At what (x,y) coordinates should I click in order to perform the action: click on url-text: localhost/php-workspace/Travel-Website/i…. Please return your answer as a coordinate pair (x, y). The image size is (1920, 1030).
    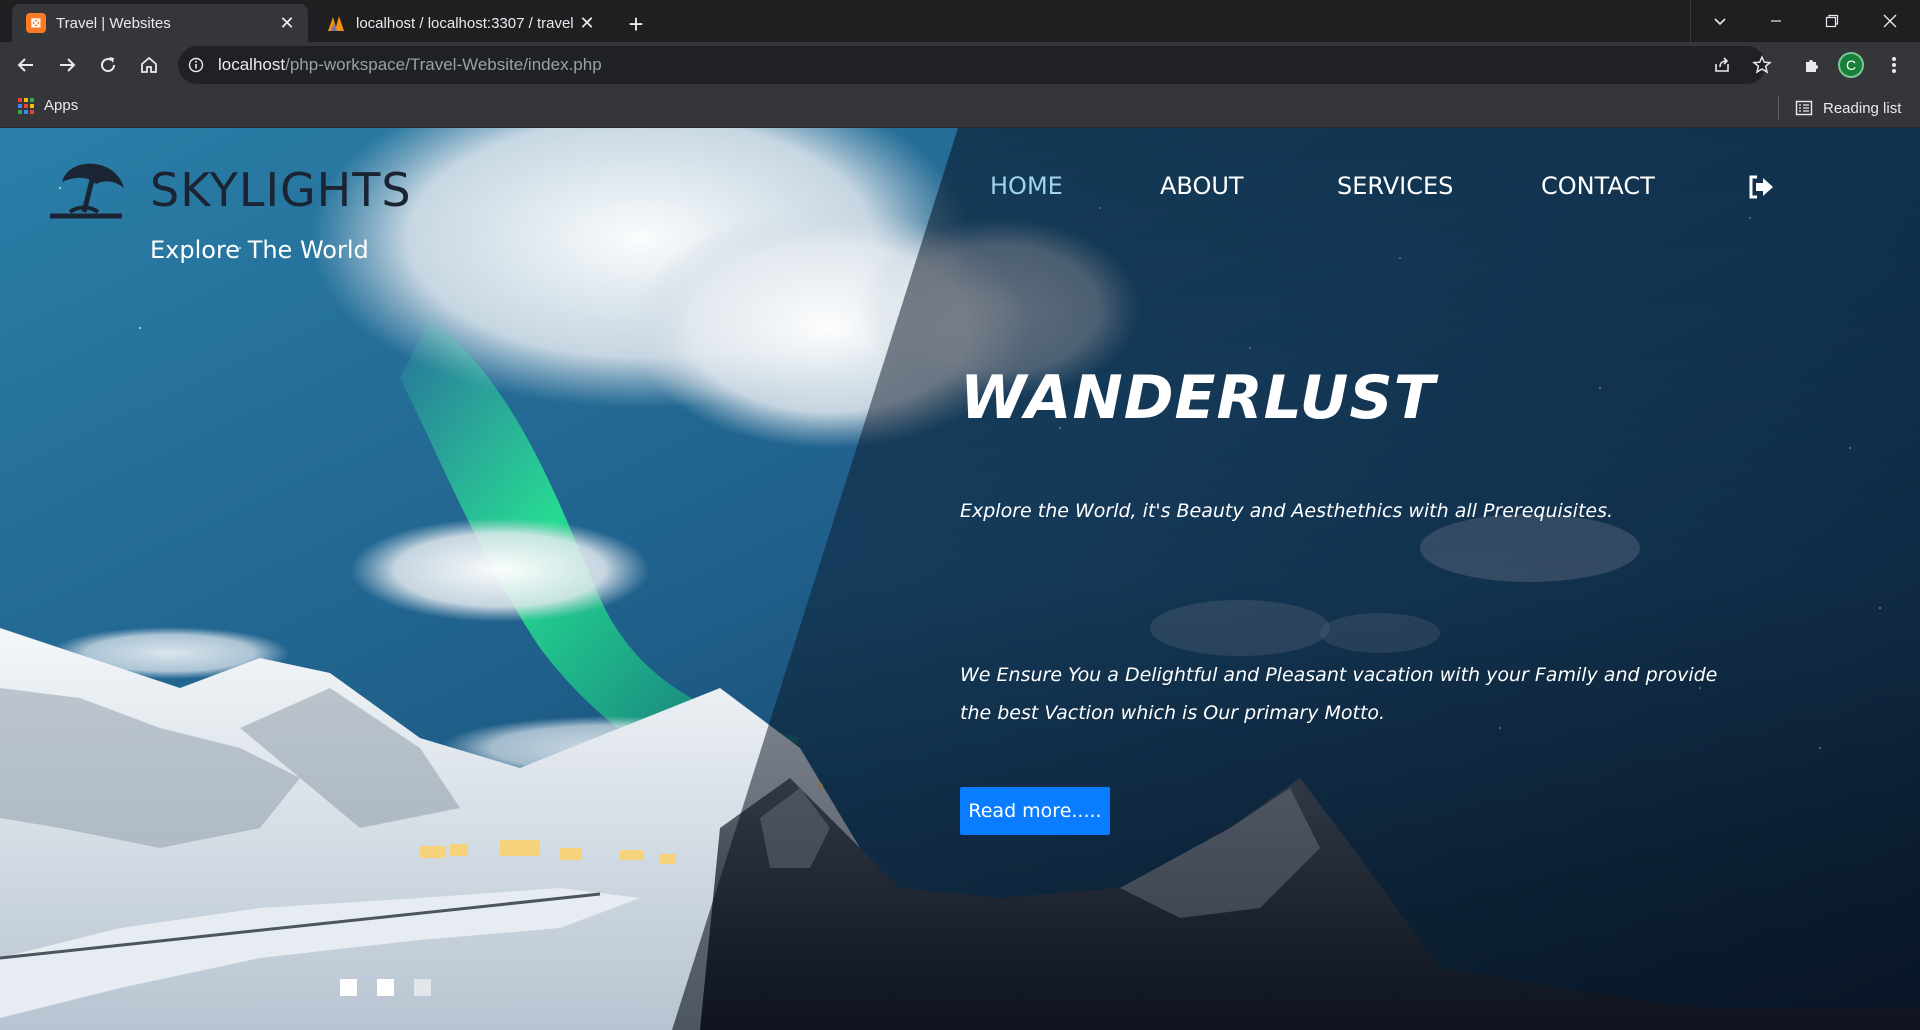
    Looking at the image, I should click on (410, 64).